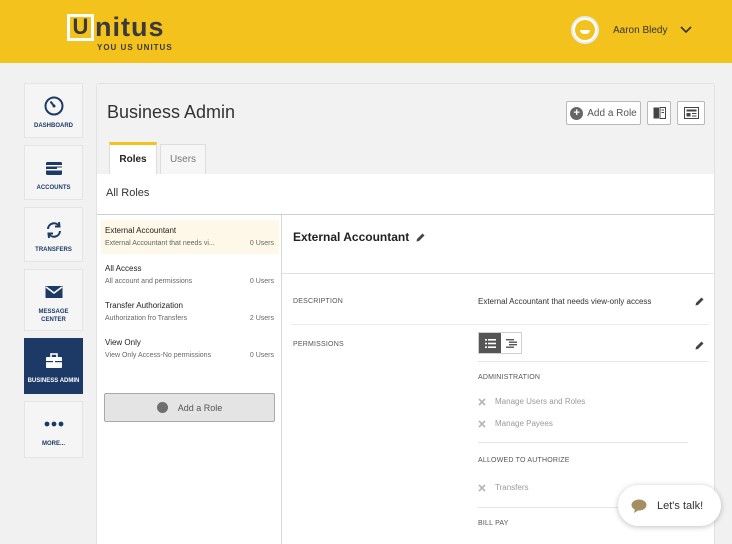 Image resolution: width=732 pixels, height=544 pixels. What do you see at coordinates (53, 360) in the screenshot?
I see `briefcase-icon` at bounding box center [53, 360].